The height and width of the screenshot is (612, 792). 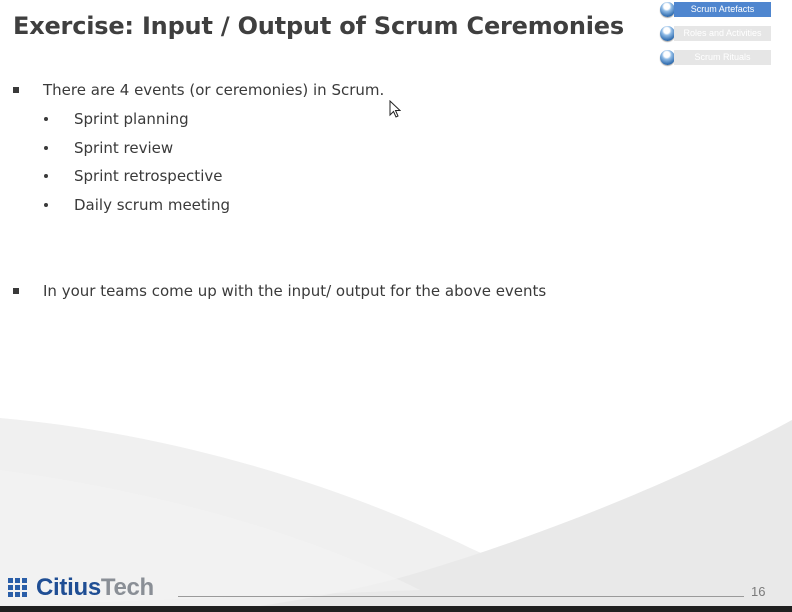 I want to click on nav-item-roles-and-activities: Roles and Activities, so click(x=716, y=33).